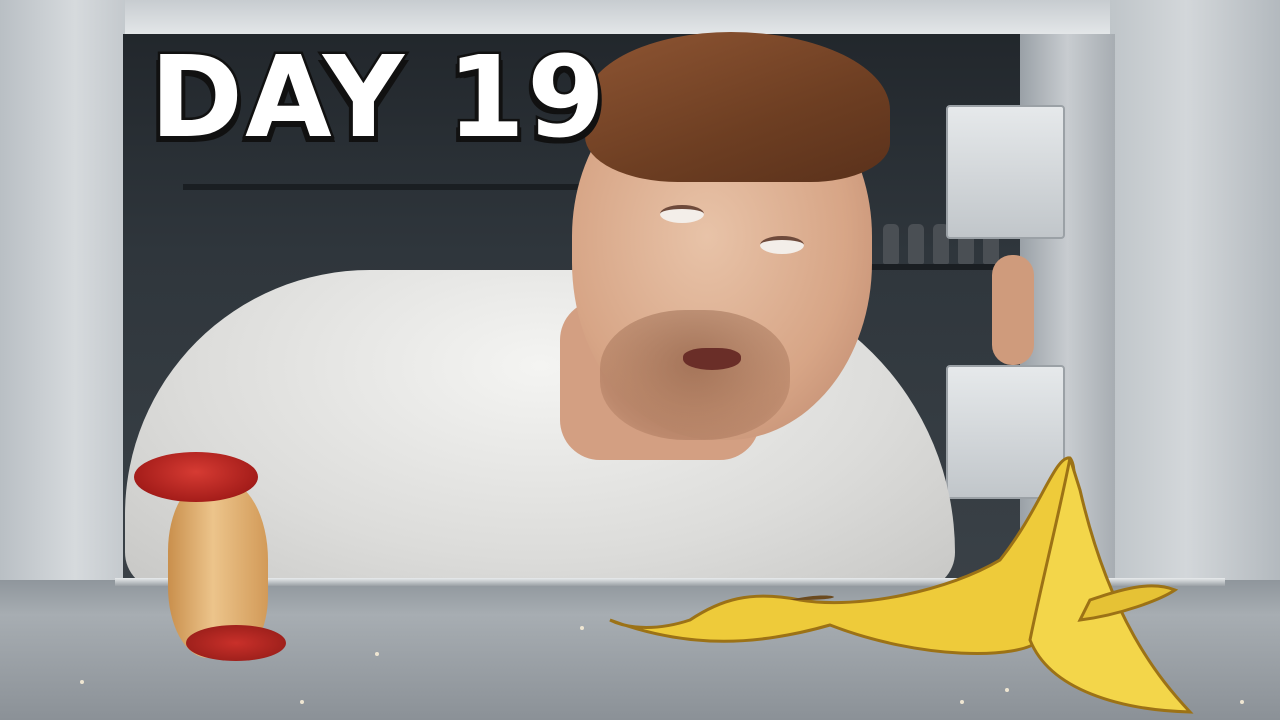 This screenshot has width=1280, height=720. What do you see at coordinates (842, 555) in the screenshot?
I see `banana-peel-main` at bounding box center [842, 555].